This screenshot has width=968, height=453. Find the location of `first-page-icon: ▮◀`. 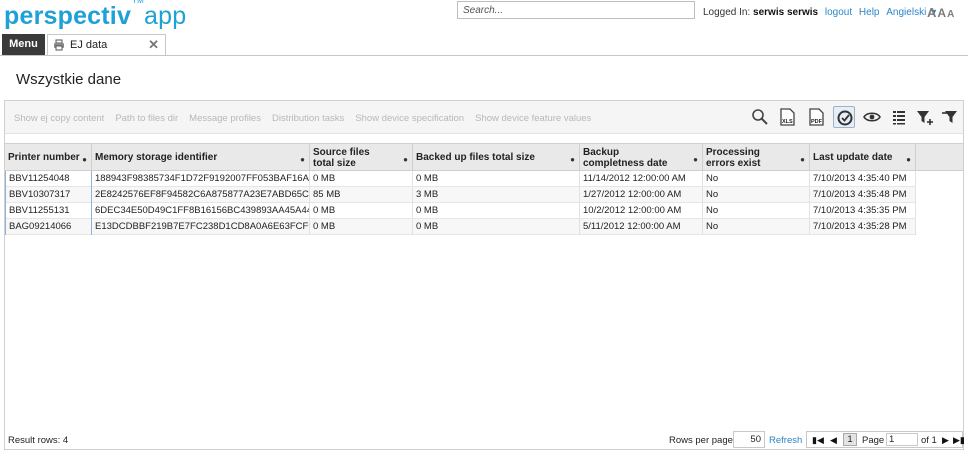

first-page-icon: ▮◀ is located at coordinates (818, 440).